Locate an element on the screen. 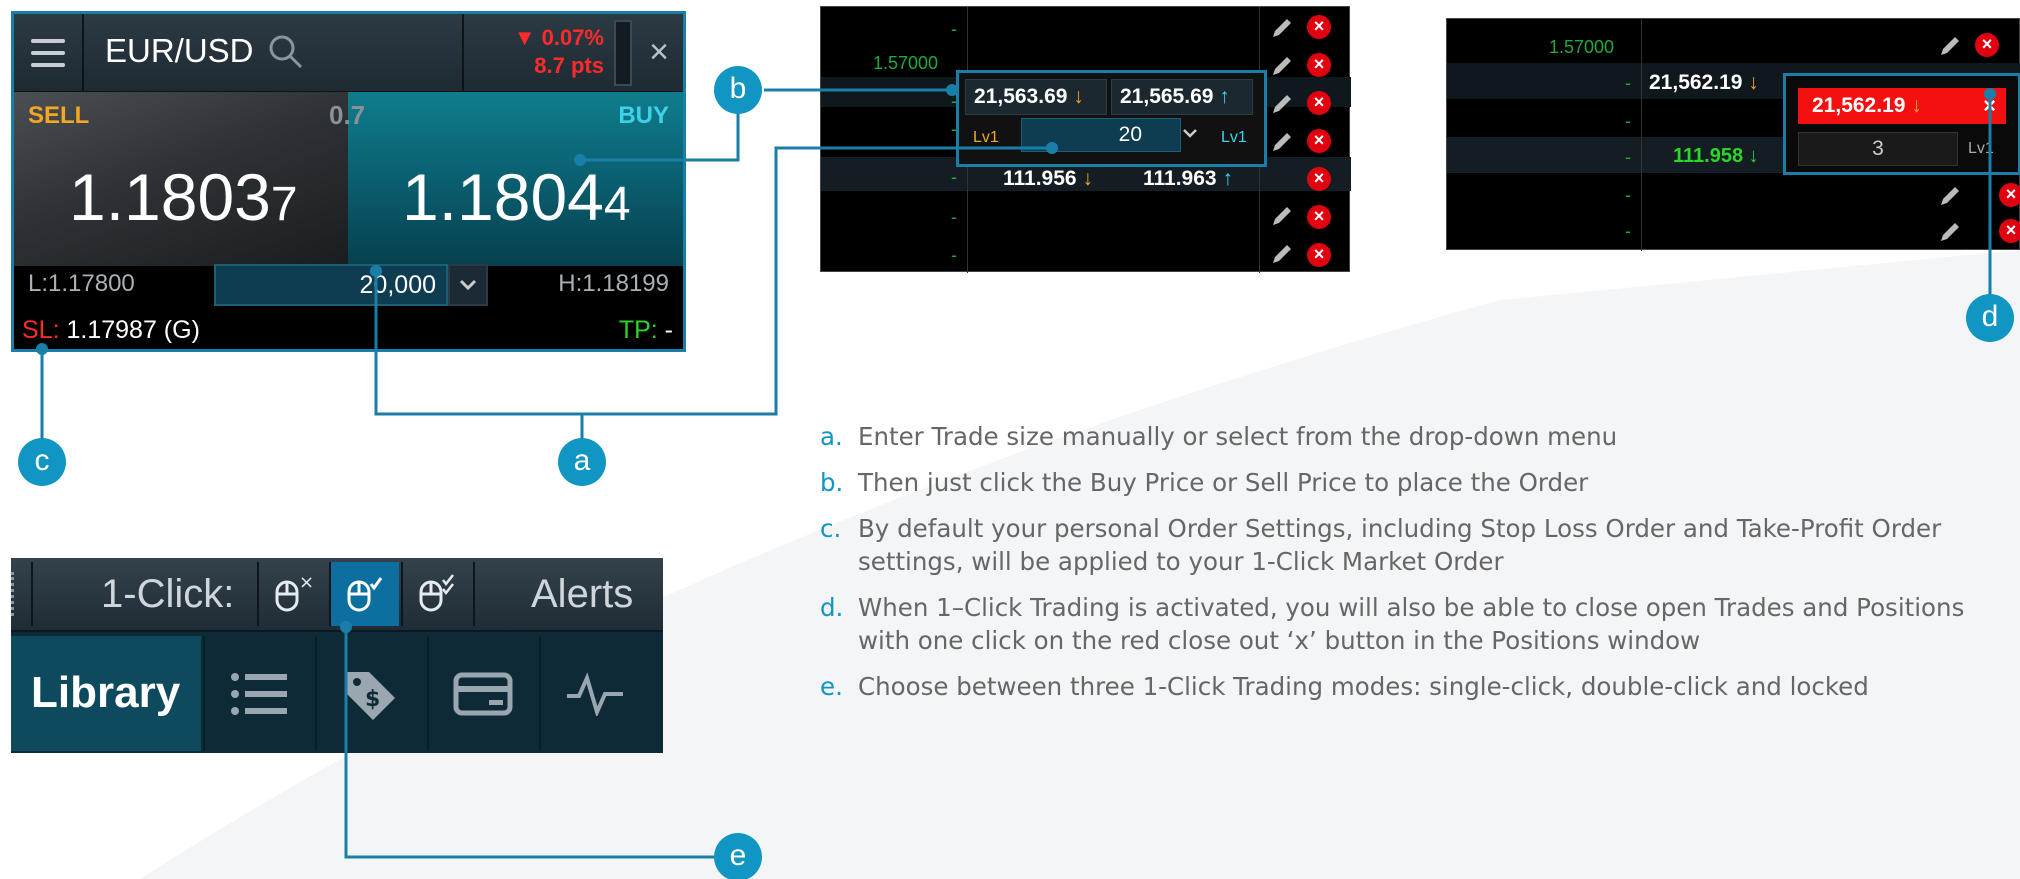  callout-a: a is located at coordinates (582, 462).